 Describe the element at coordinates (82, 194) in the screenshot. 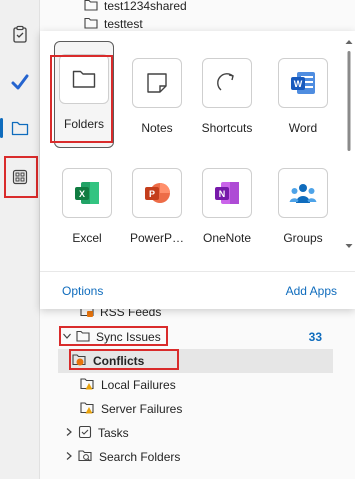

I see `svg-text: X` at that location.